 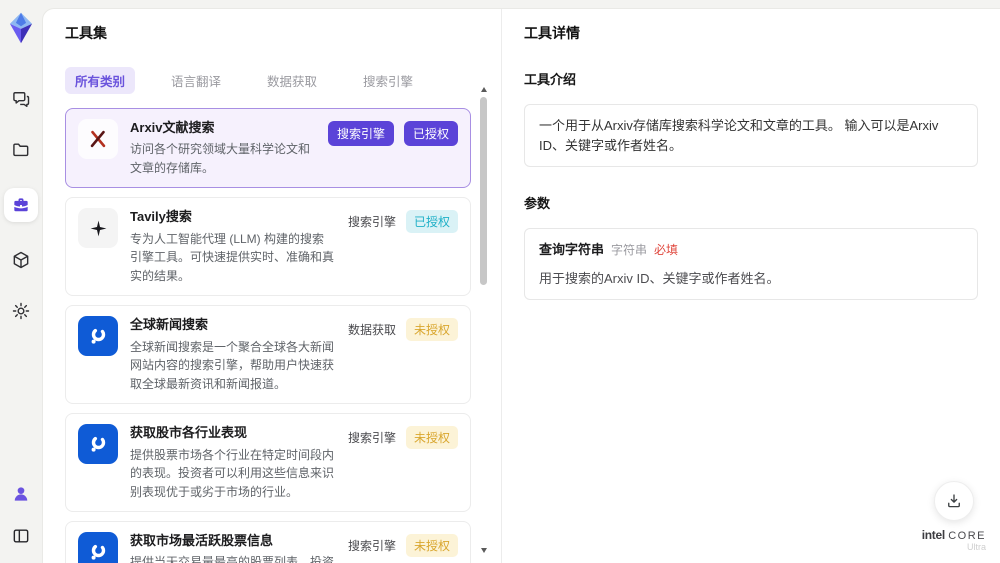 I want to click on download-icon, so click(x=953, y=501).